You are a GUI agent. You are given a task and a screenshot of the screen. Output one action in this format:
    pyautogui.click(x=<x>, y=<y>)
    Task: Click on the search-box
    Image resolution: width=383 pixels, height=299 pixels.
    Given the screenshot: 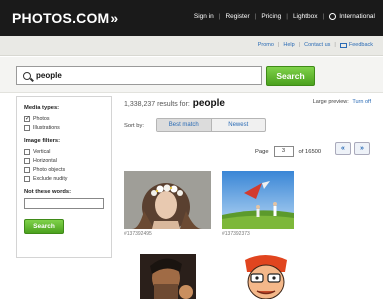 What is the action you would take?
    pyautogui.click(x=139, y=75)
    